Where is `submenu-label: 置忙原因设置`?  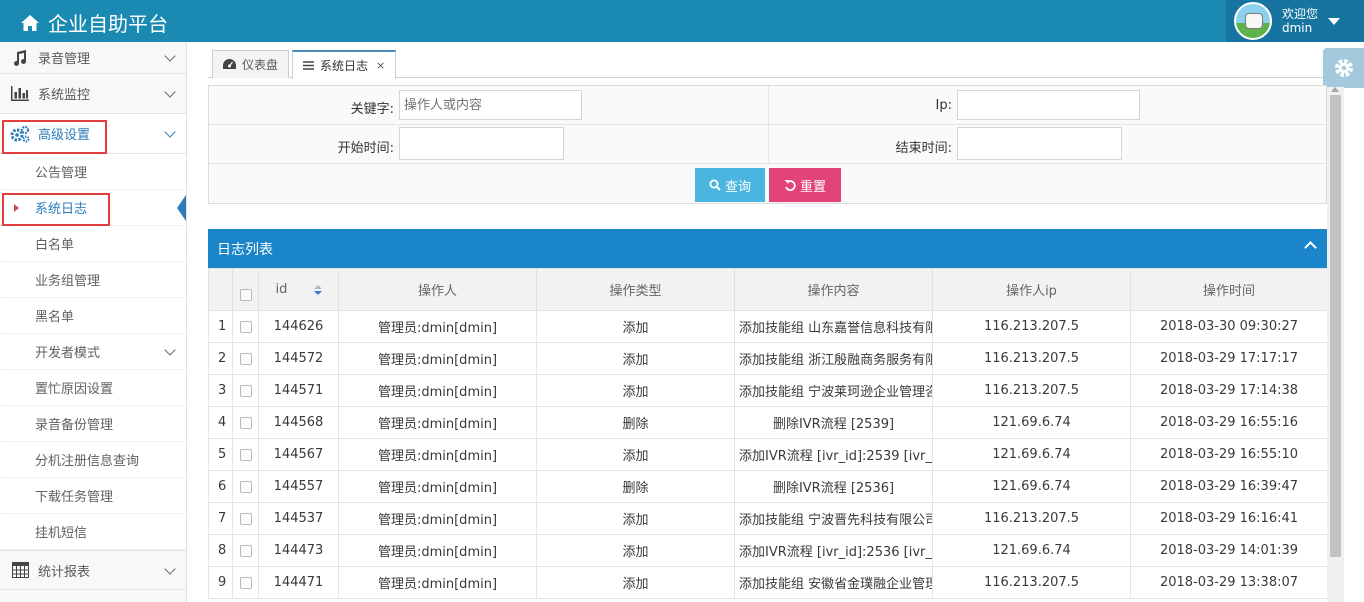
submenu-label: 置忙原因设置 is located at coordinates (74, 389).